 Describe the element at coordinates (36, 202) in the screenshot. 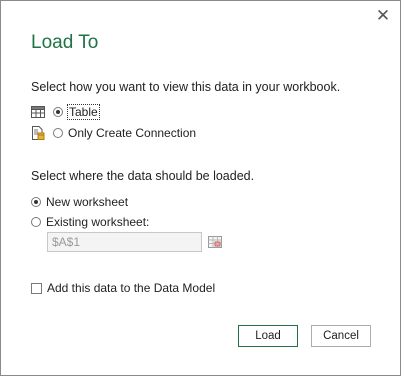

I see `new-worksheet-radio` at that location.